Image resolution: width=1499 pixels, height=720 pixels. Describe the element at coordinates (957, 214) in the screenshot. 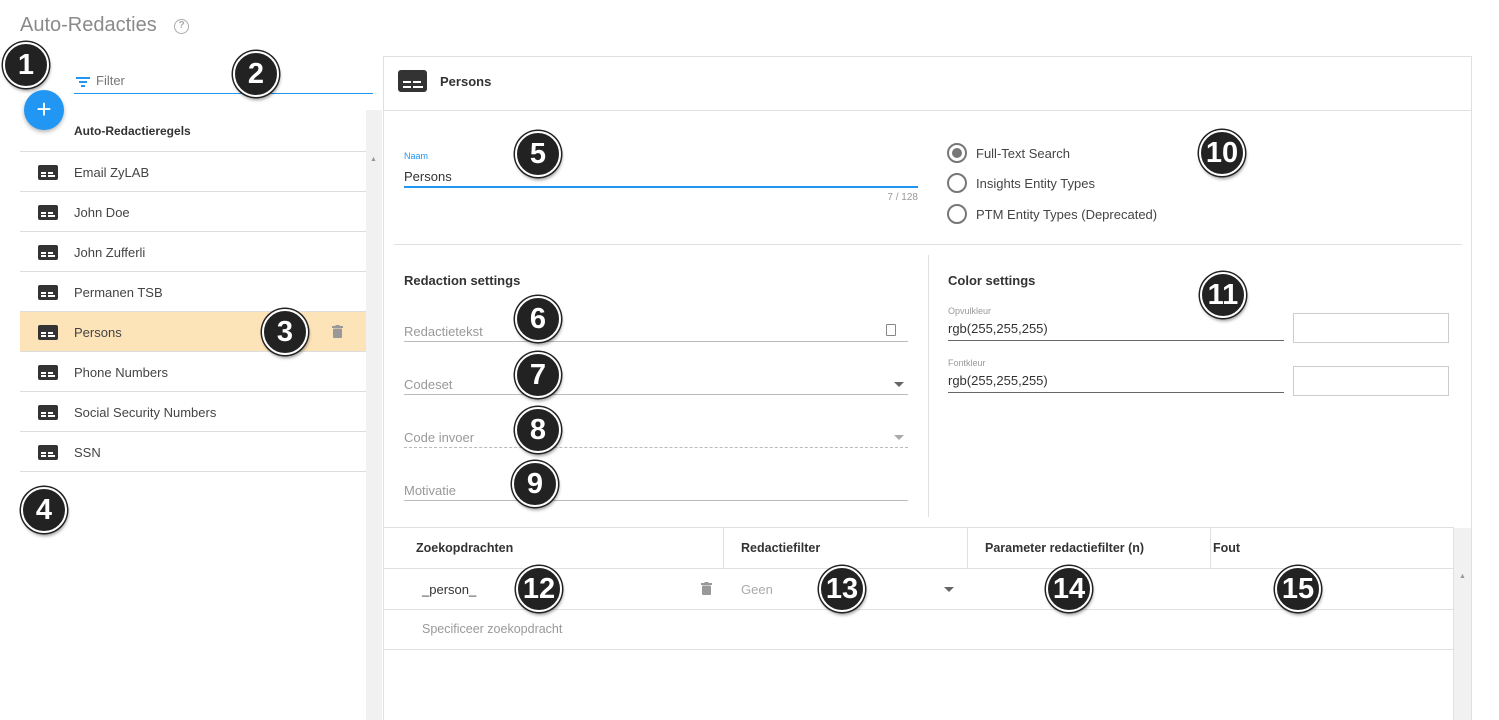

I see `radio-ptm-entity-types` at that location.